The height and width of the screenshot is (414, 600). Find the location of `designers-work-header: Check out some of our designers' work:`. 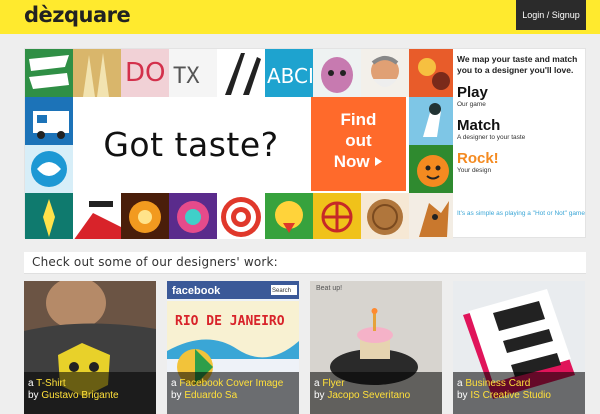

designers-work-header: Check out some of our designers' work: is located at coordinates (305, 263).